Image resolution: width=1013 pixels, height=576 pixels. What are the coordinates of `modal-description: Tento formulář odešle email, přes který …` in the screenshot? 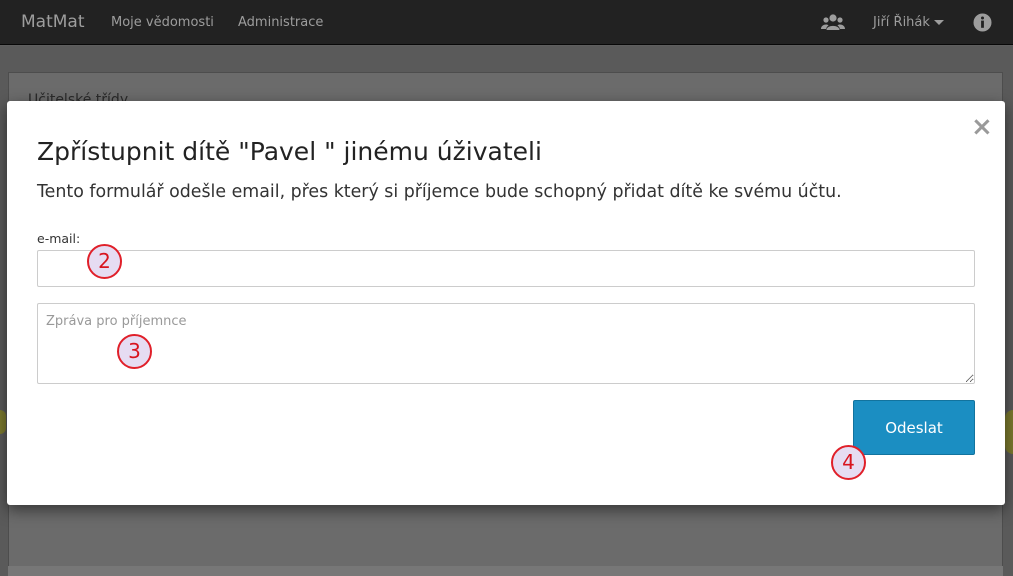 It's located at (439, 192).